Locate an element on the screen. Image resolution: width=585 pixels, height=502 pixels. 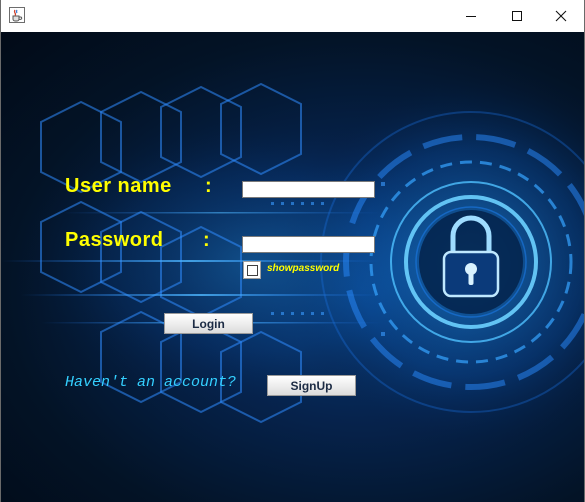
checkbox-box is located at coordinates (252, 270).